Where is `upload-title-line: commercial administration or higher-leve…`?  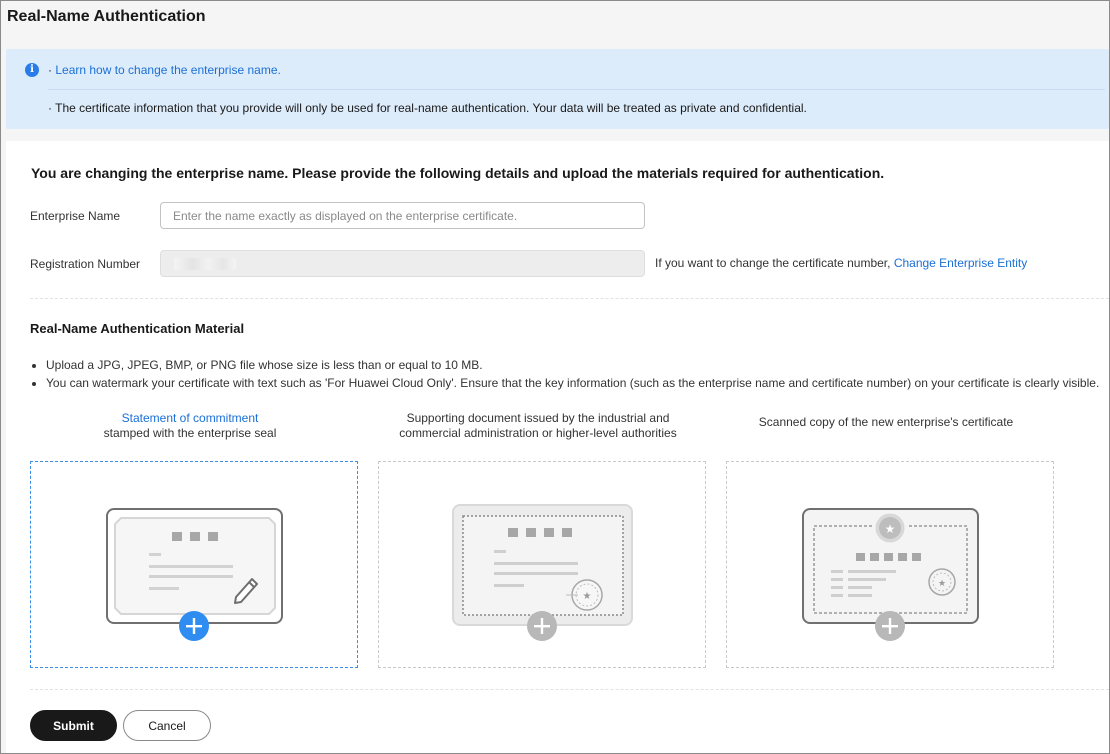 upload-title-line: commercial administration or higher-leve… is located at coordinates (538, 433).